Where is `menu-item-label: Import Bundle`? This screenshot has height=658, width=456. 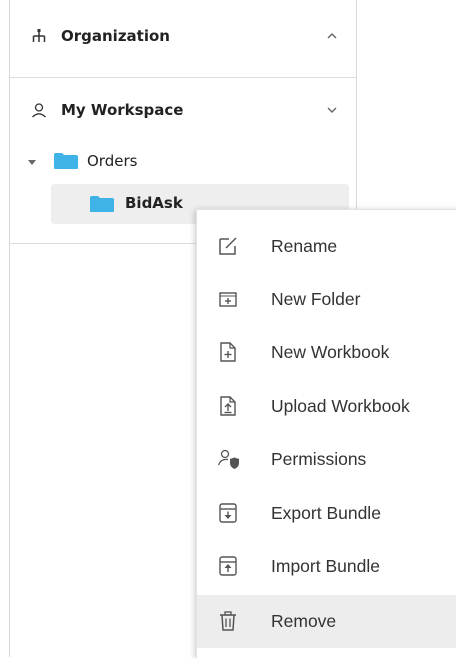 menu-item-label: Import Bundle is located at coordinates (325, 566).